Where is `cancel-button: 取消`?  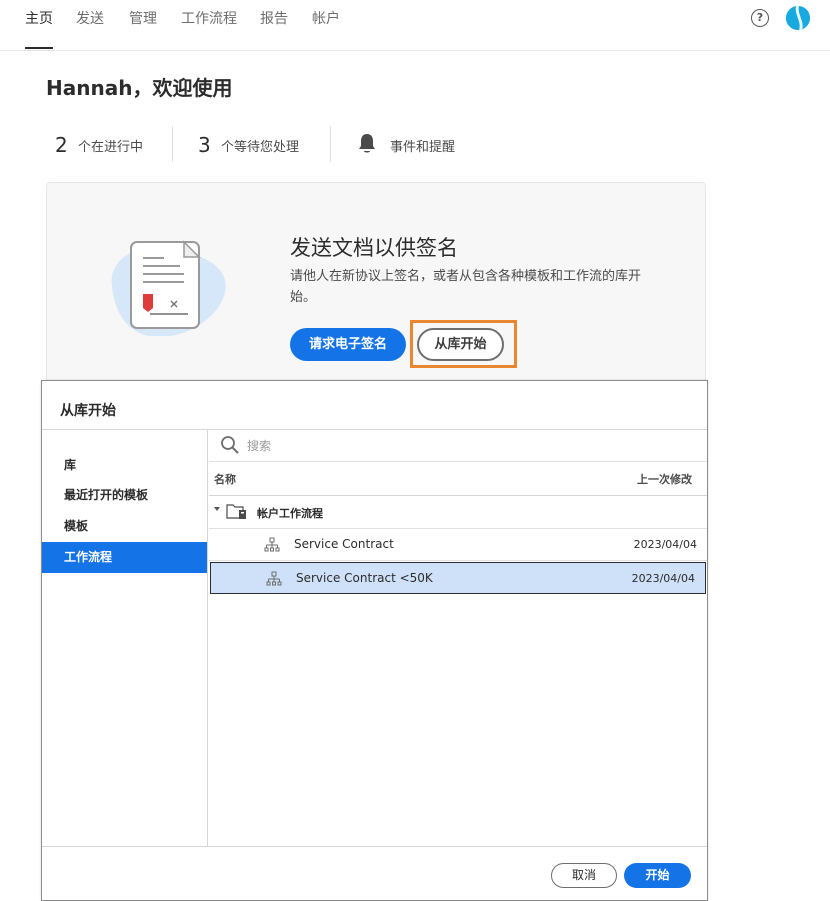
cancel-button: 取消 is located at coordinates (584, 875).